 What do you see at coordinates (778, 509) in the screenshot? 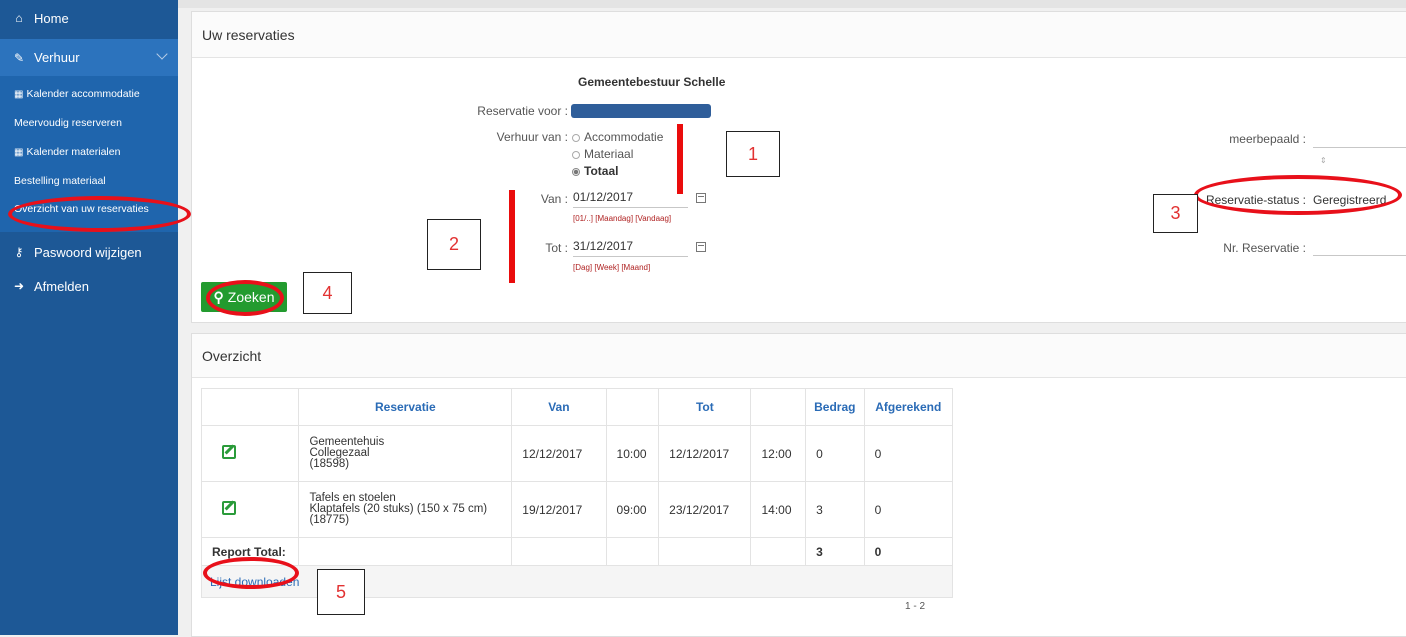
I see `tot-time-cell: 14:00` at bounding box center [778, 509].